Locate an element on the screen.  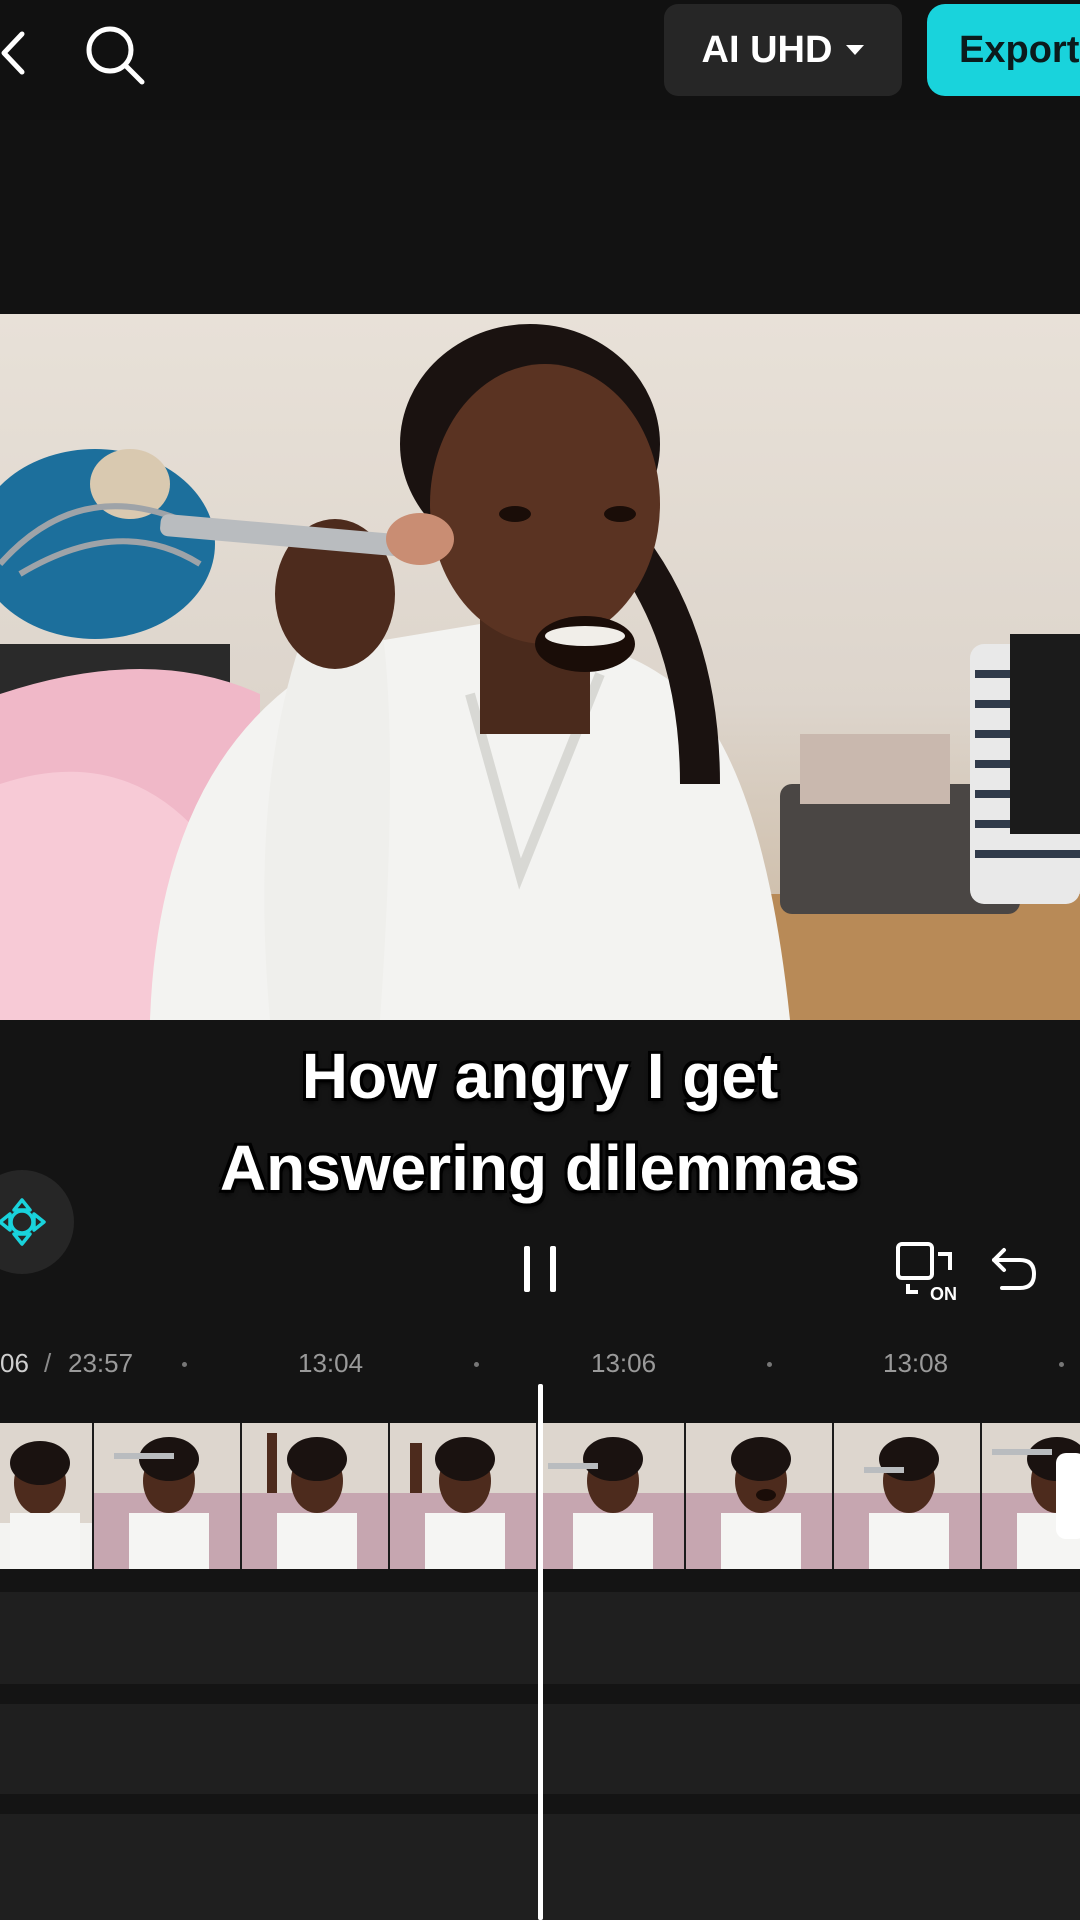
top-bar: AI UHD Export is located at coordinates (540, 60).